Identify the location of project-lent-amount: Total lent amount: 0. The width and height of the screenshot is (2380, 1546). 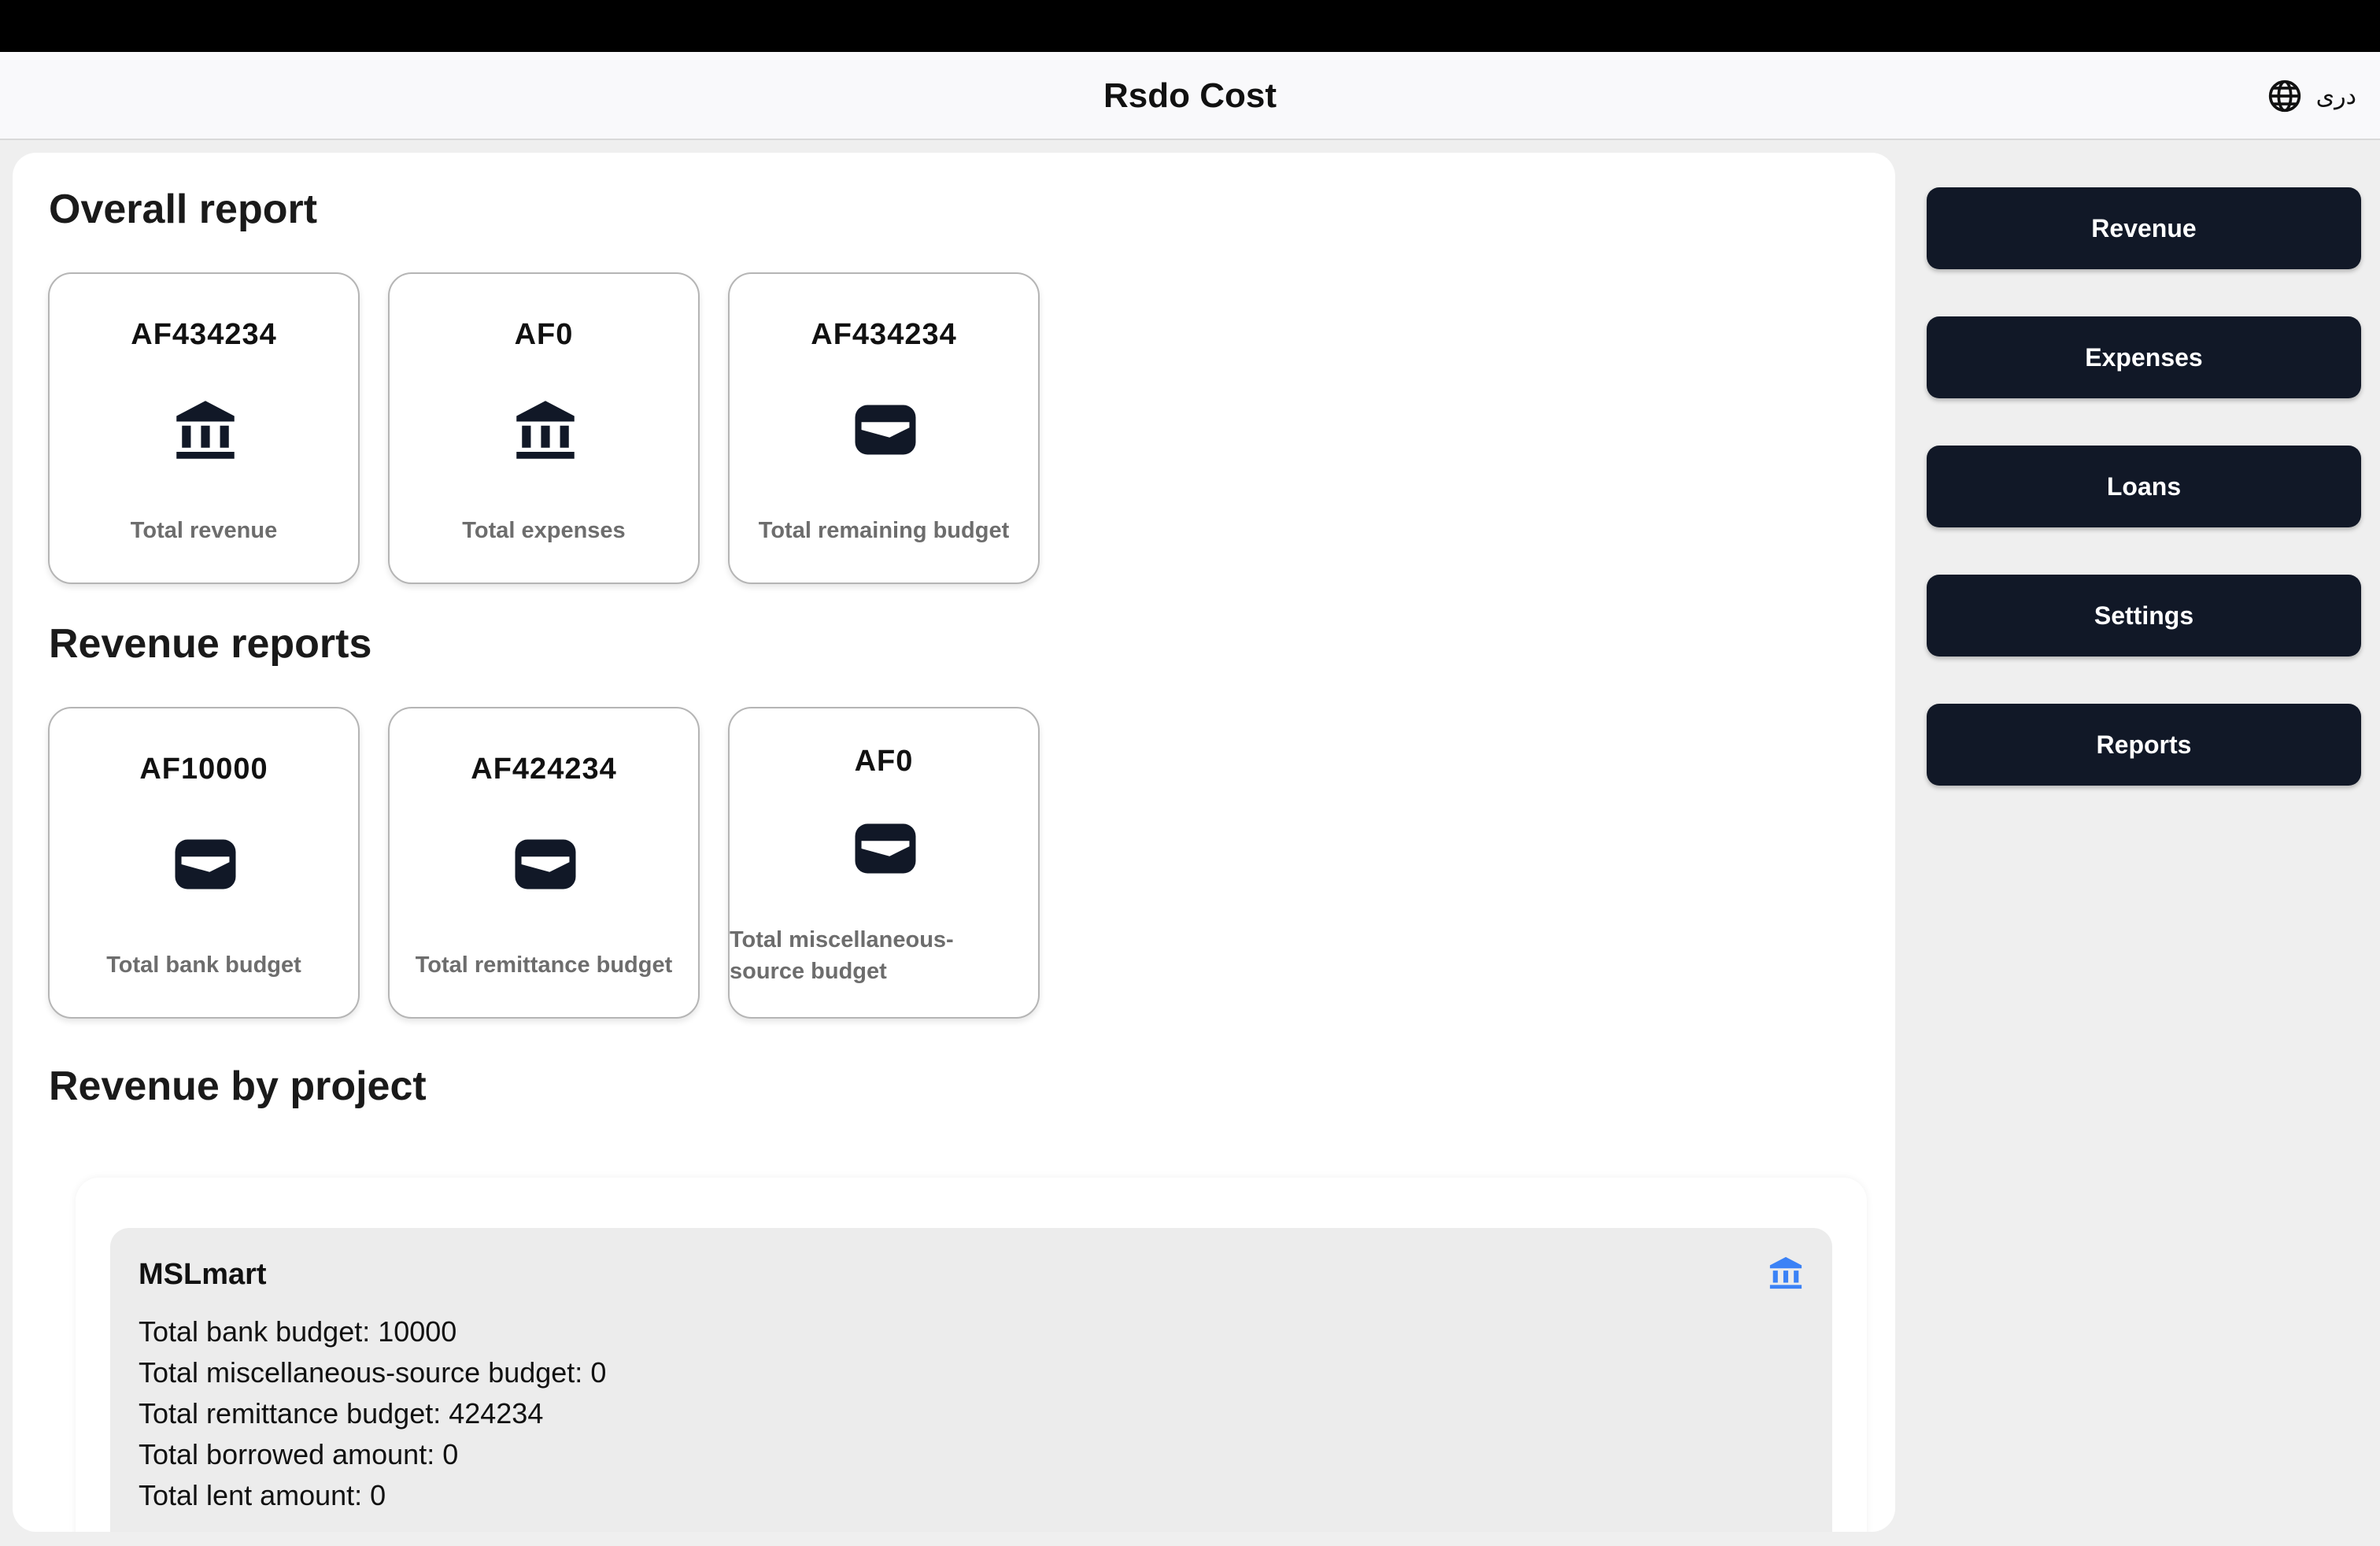
(262, 1495).